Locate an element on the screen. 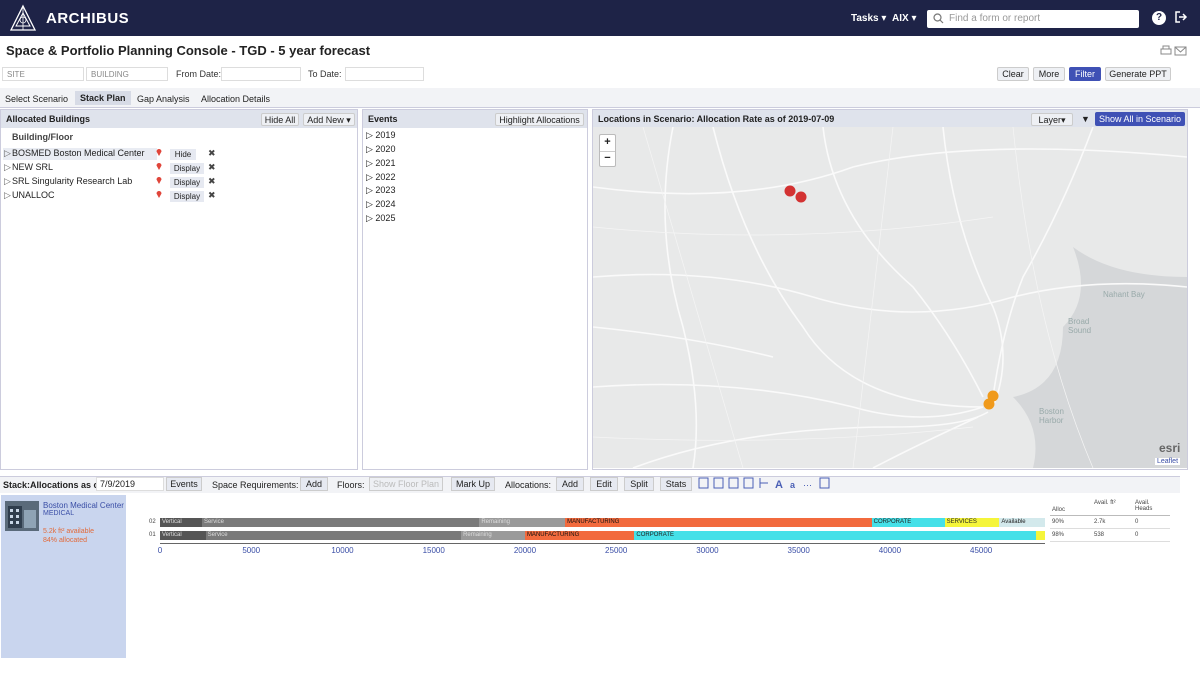 The width and height of the screenshot is (1200, 675). event-year-item: ▷ 2024 is located at coordinates (380, 204).